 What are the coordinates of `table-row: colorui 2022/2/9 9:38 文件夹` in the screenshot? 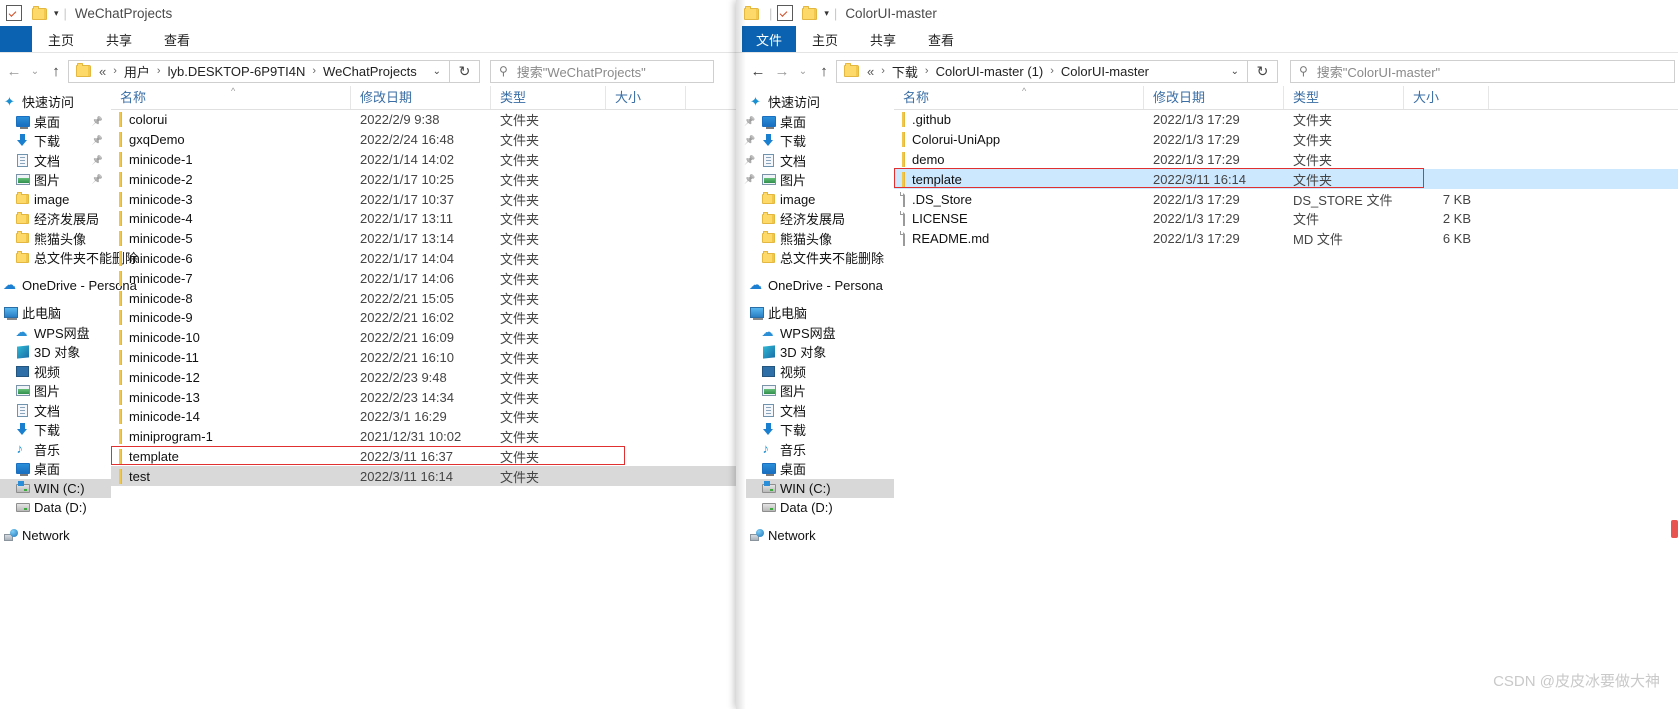 It's located at (423, 120).